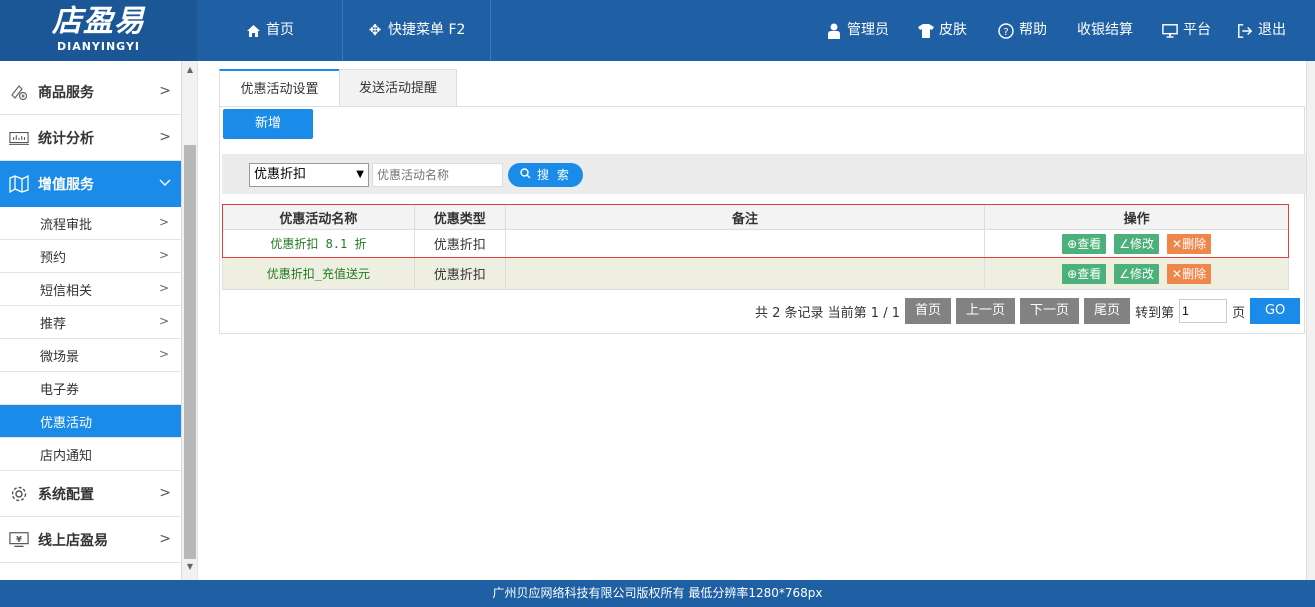  I want to click on sidebar-item-sms: 短信相关 >, so click(90, 289).